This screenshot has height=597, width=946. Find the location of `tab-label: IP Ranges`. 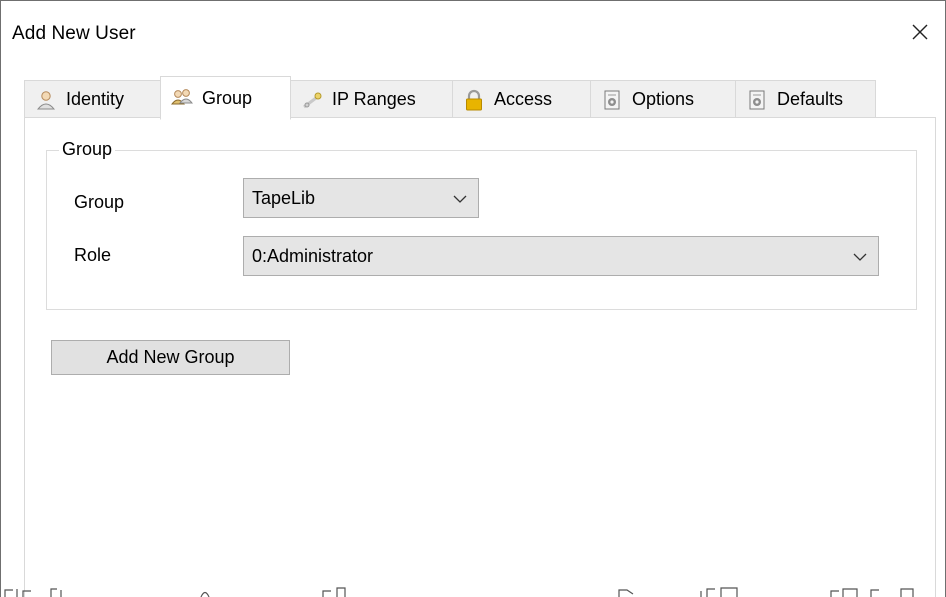

tab-label: IP Ranges is located at coordinates (374, 99).